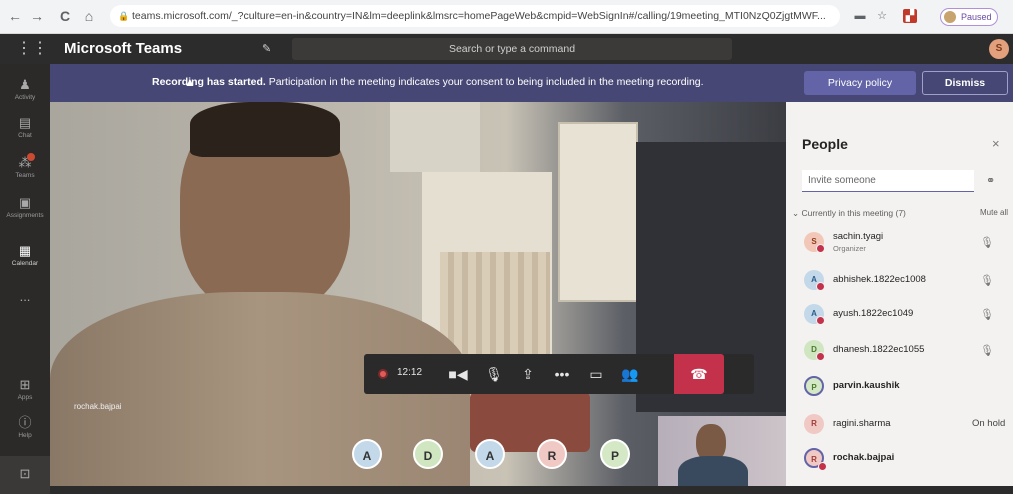  I want to click on chat-toggle-icon: ▭, so click(596, 374).